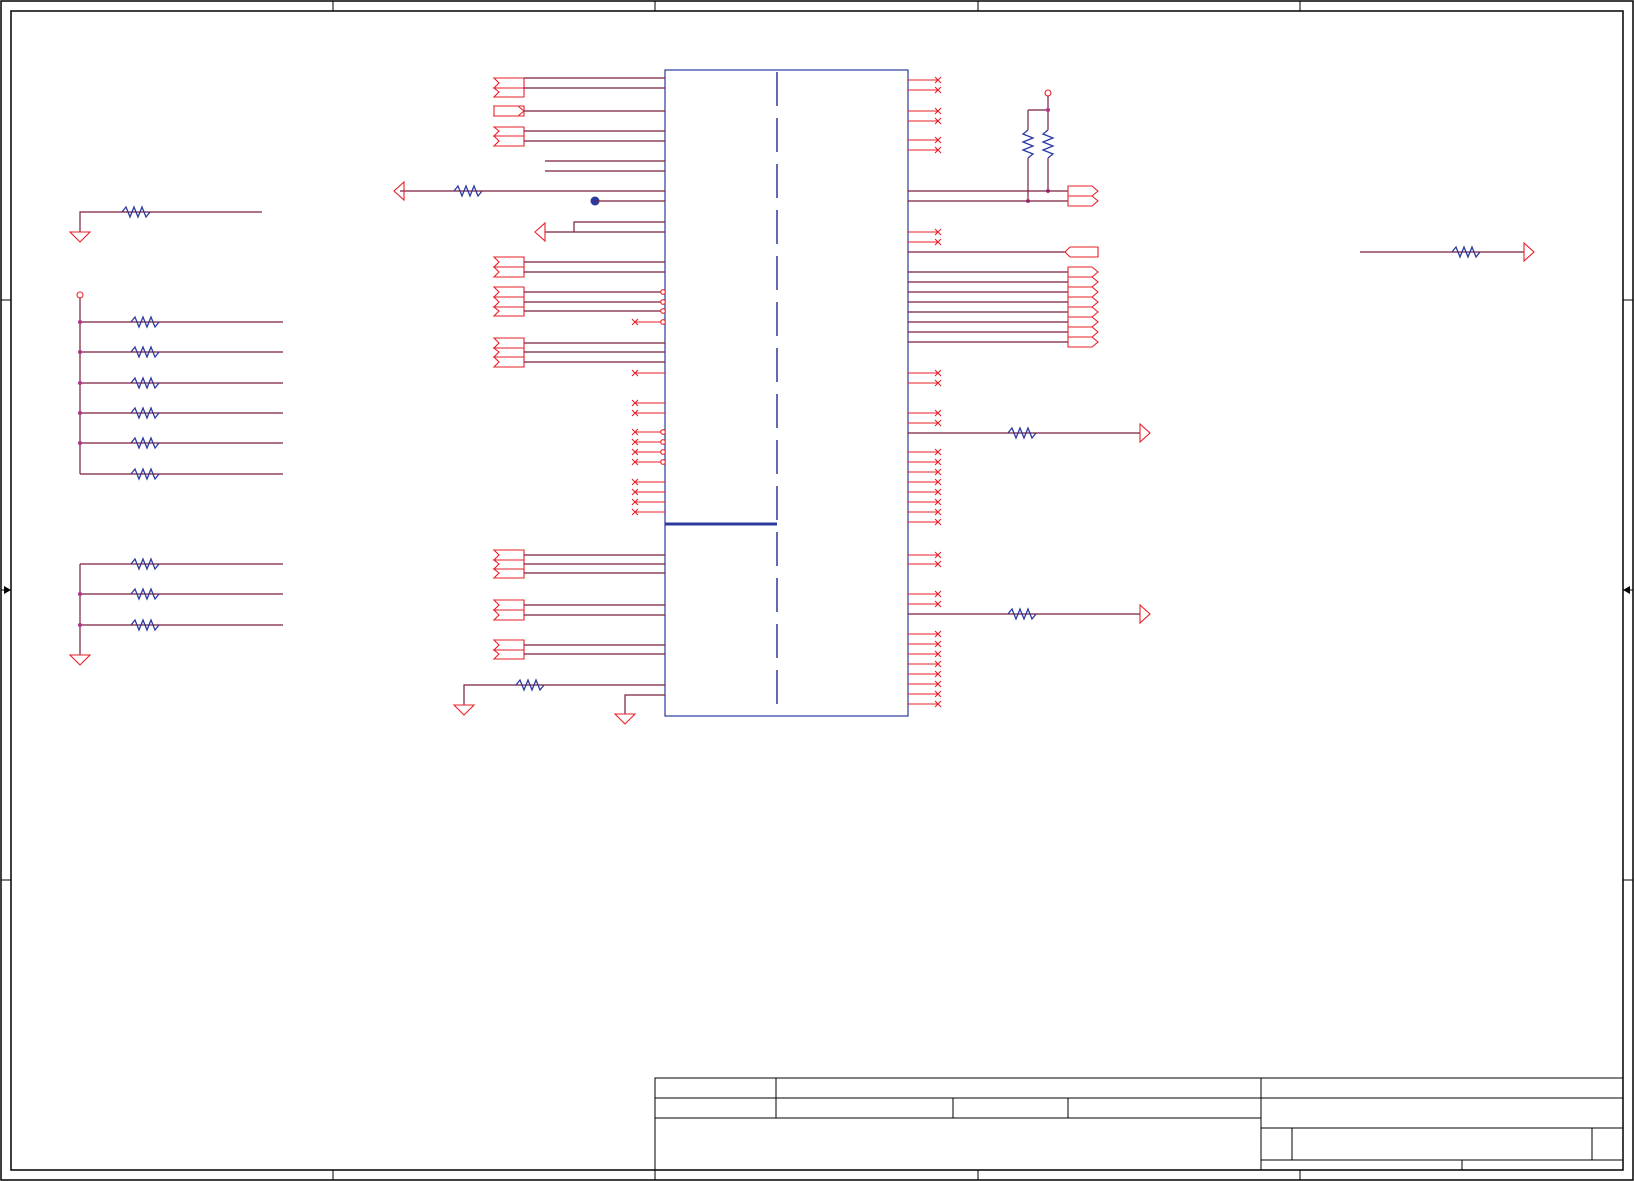  What do you see at coordinates (786, 393) in the screenshot?
I see `main-ic` at bounding box center [786, 393].